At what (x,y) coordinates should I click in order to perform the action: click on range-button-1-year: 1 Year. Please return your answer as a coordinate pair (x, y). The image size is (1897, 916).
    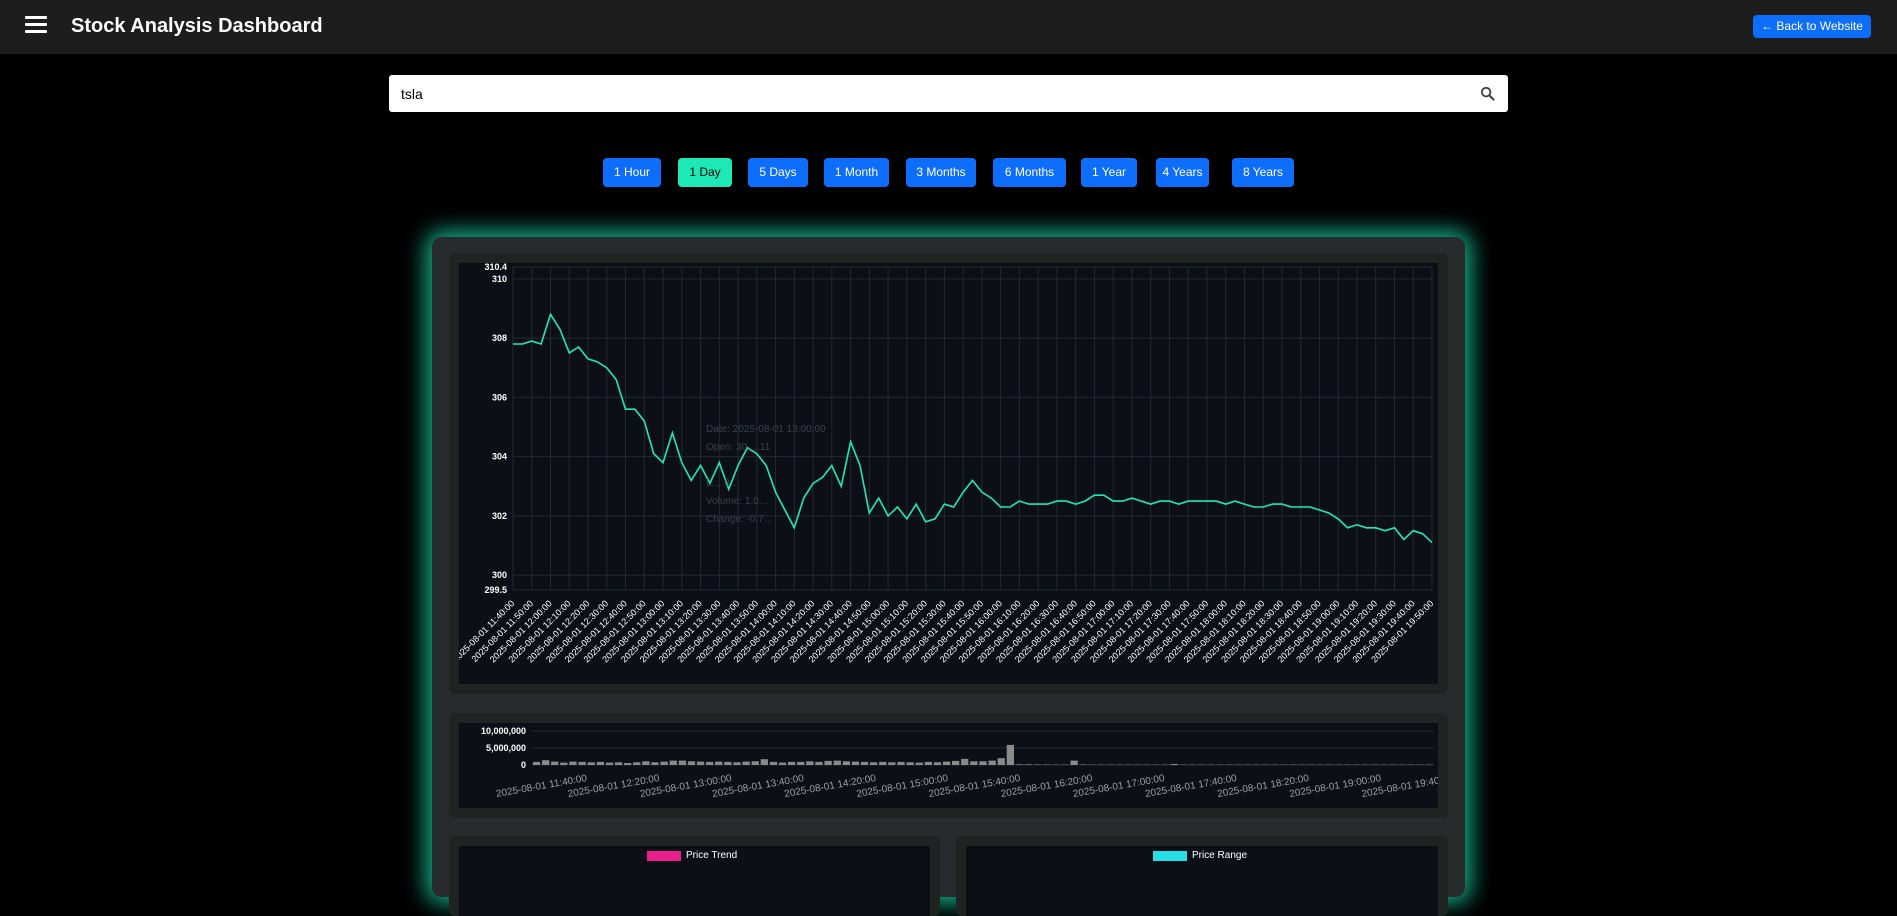
    Looking at the image, I should click on (1109, 172).